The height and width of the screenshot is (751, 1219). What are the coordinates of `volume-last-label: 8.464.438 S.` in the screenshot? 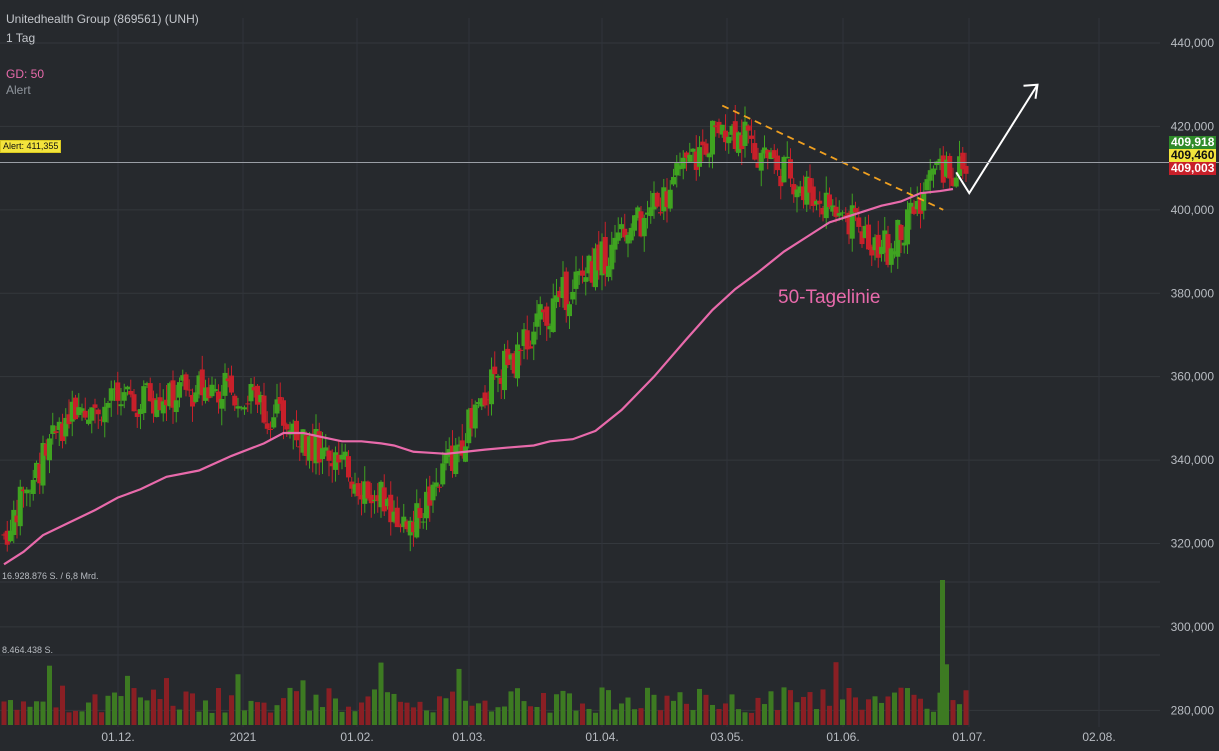 It's located at (28, 650).